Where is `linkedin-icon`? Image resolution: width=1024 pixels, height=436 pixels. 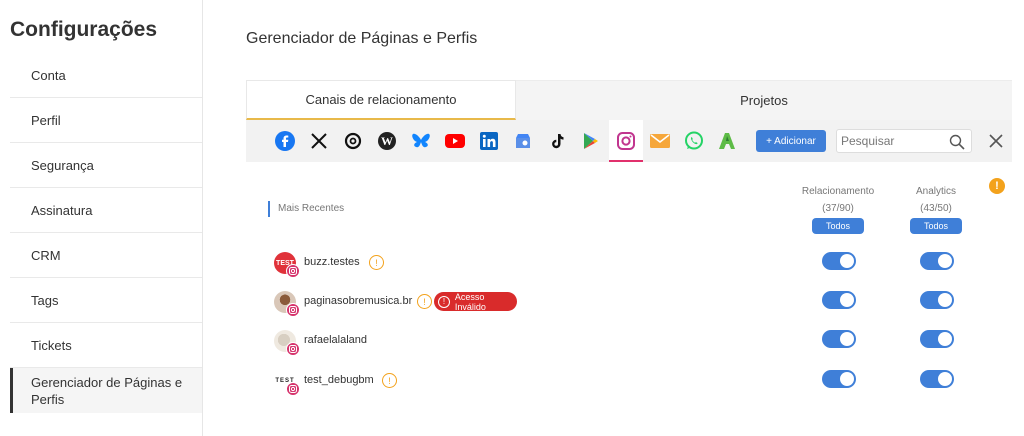
linkedin-icon is located at coordinates (489, 141).